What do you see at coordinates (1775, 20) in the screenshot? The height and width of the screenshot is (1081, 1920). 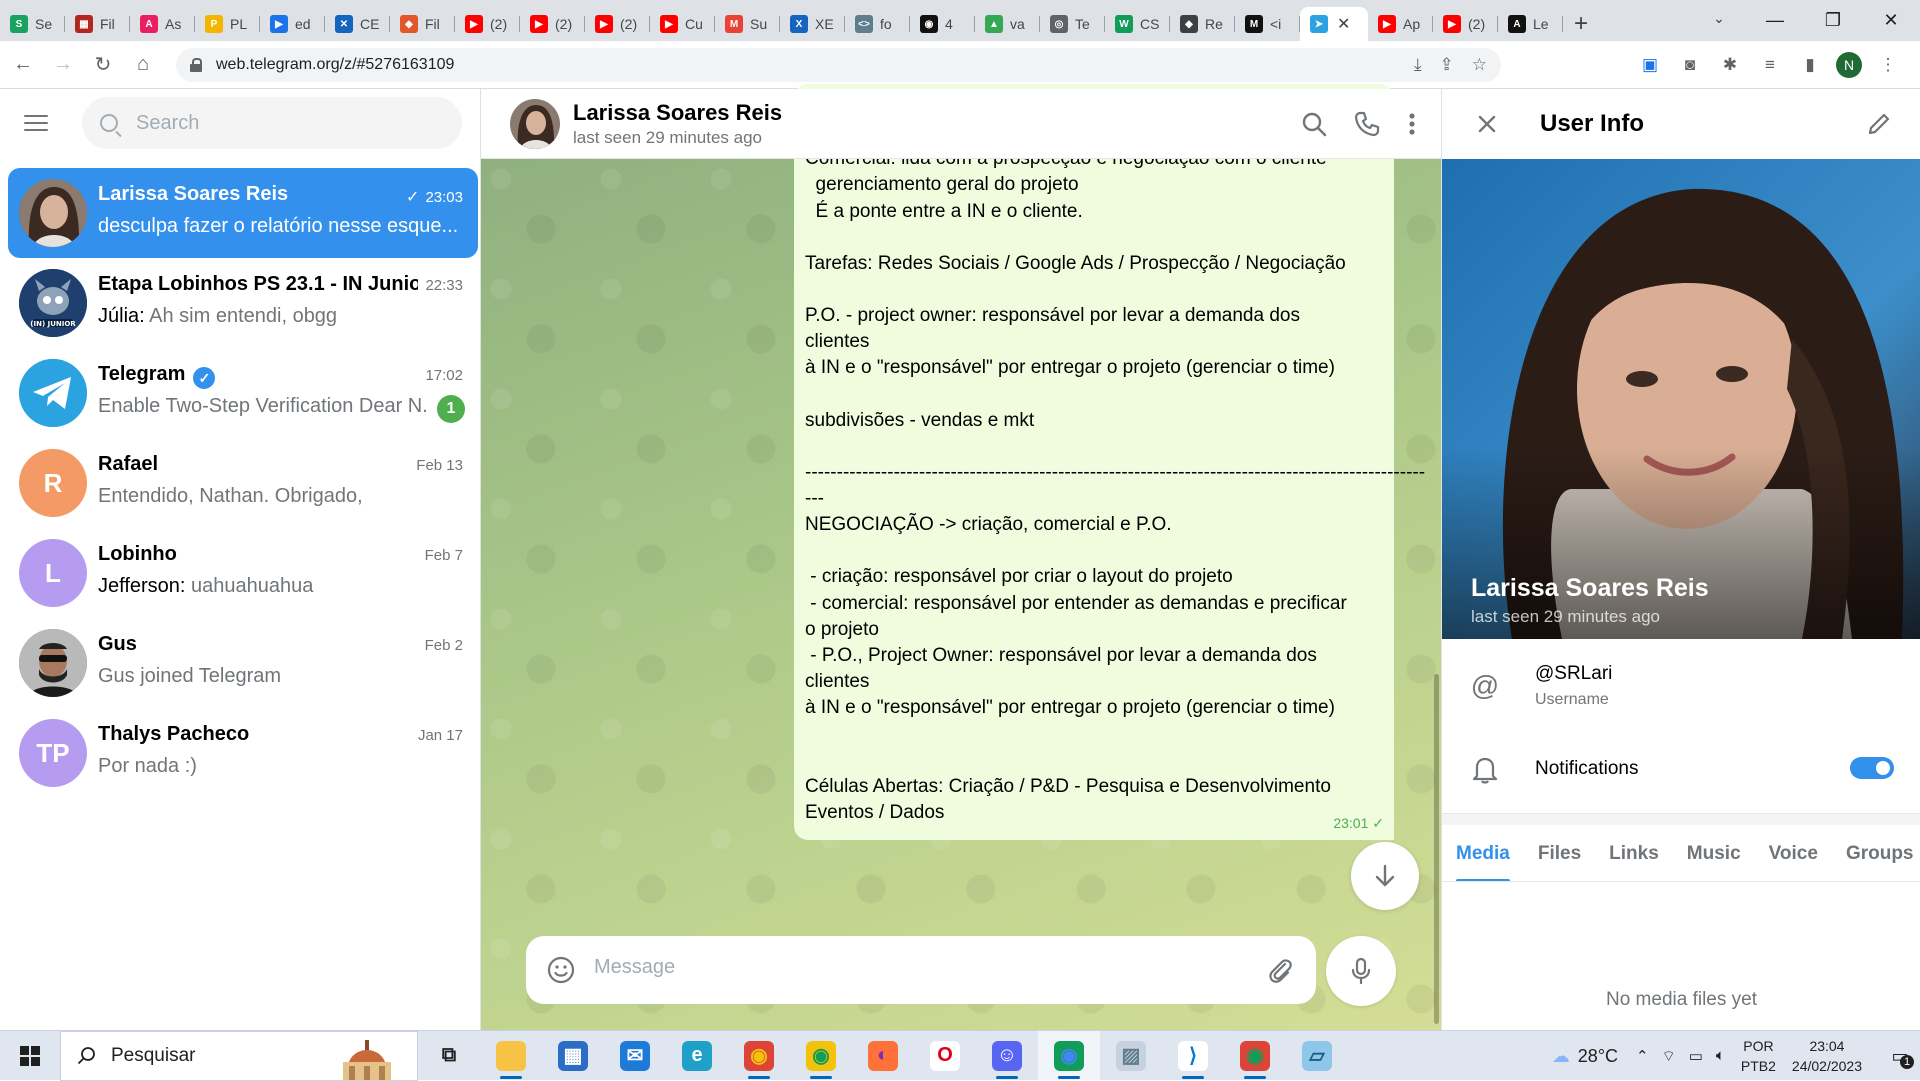 I see `minimize-button: —` at bounding box center [1775, 20].